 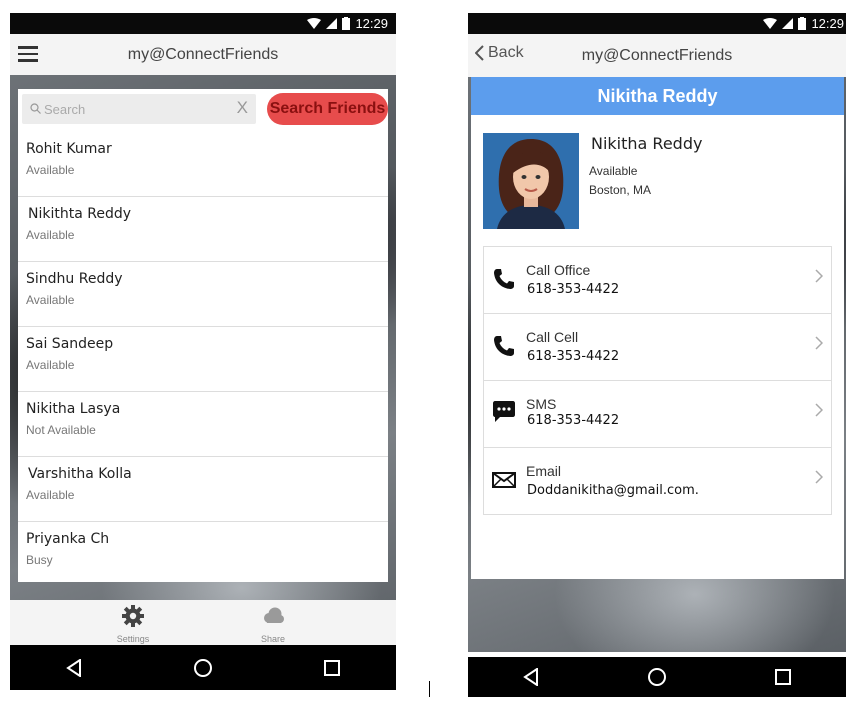 I want to click on tab-settings: Settings, so click(x=133, y=624).